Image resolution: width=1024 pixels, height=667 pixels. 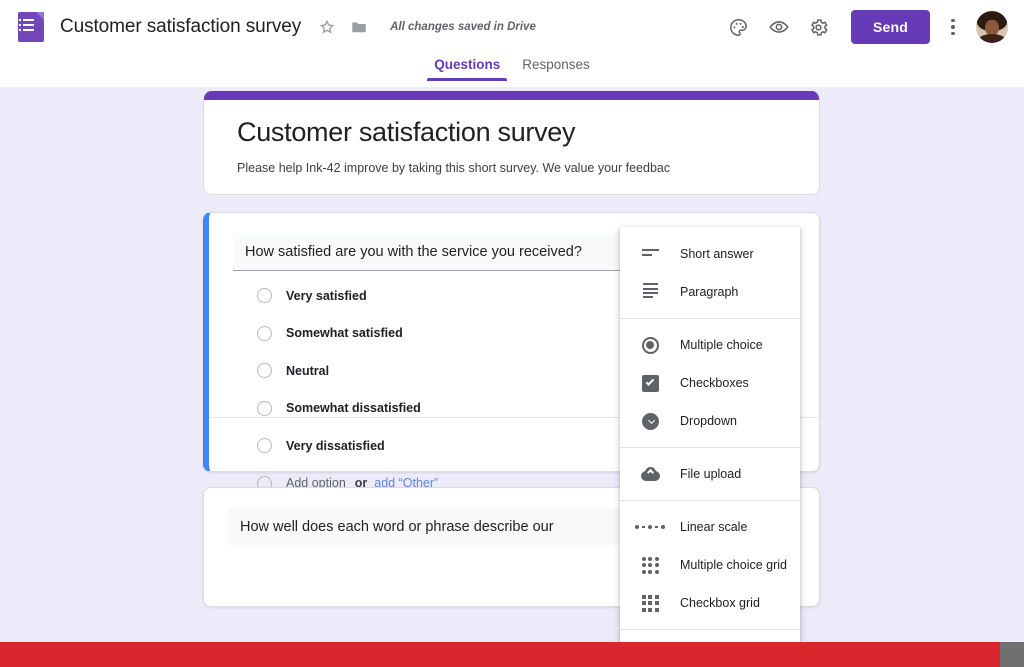 I want to click on radio-button-icon, so click(x=650, y=345).